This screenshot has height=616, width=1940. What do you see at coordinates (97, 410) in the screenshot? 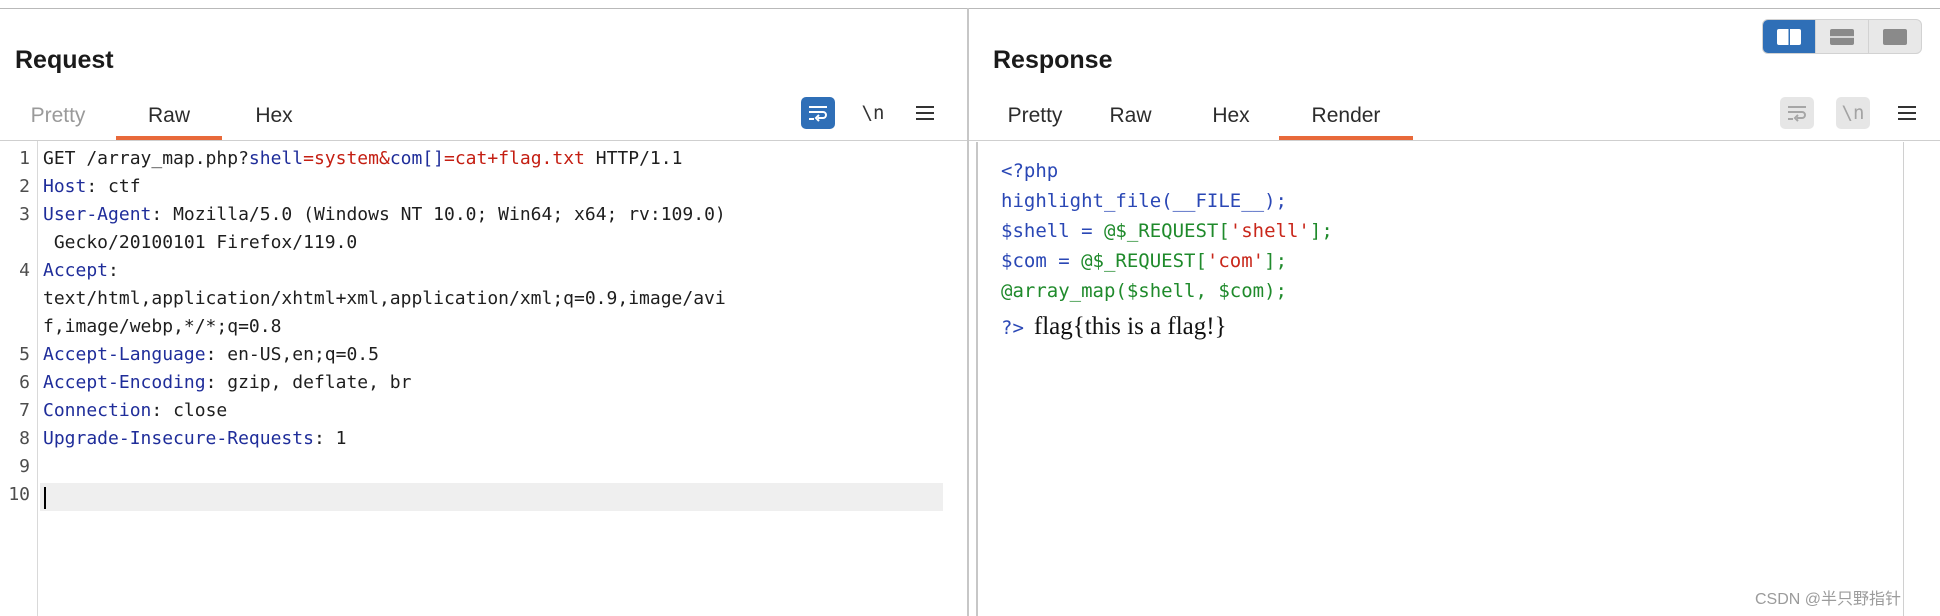
I see `header-name: Connection` at bounding box center [97, 410].